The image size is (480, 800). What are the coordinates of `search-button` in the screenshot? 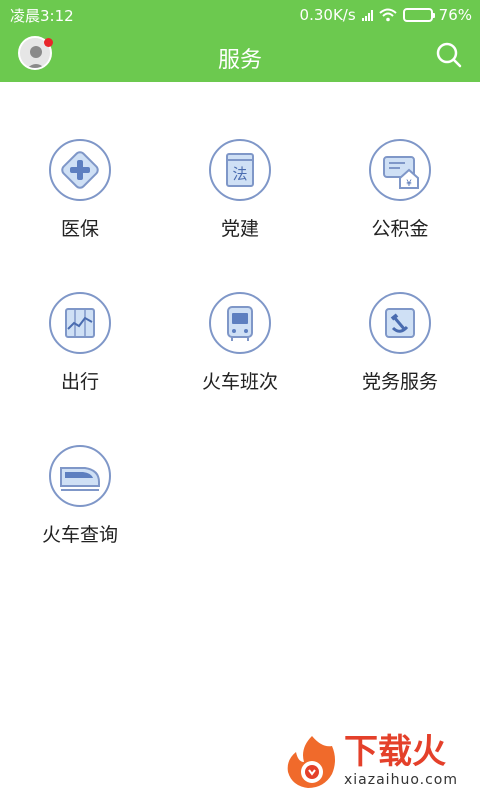 It's located at (449, 55).